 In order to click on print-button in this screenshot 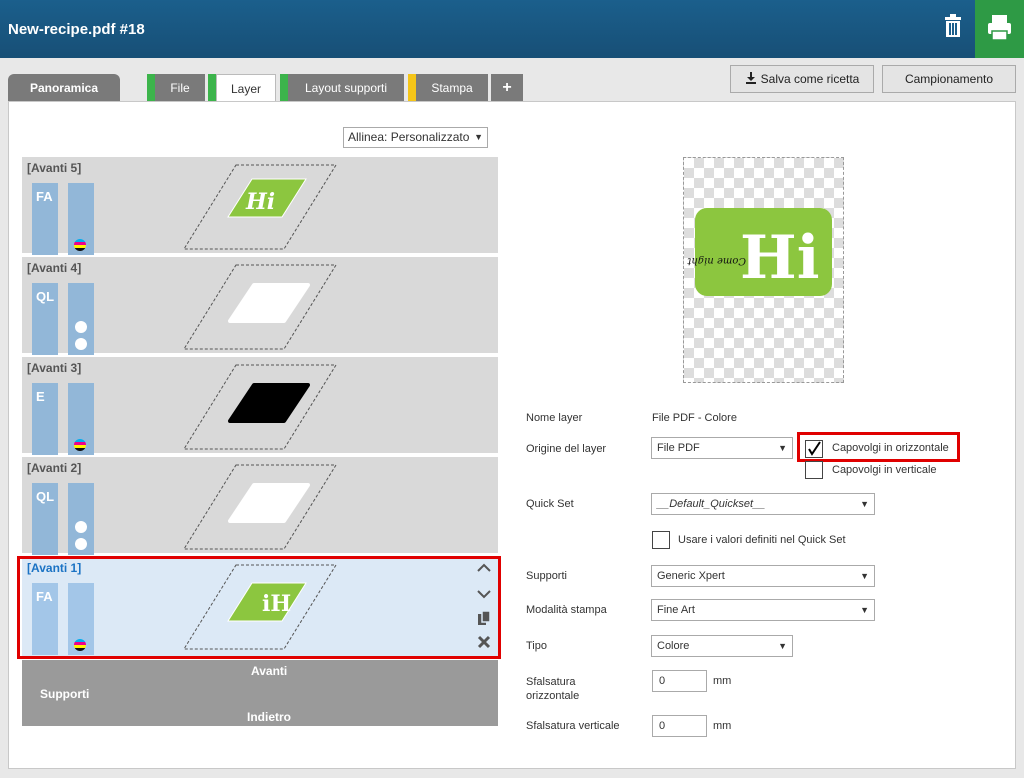, I will do `click(999, 29)`.